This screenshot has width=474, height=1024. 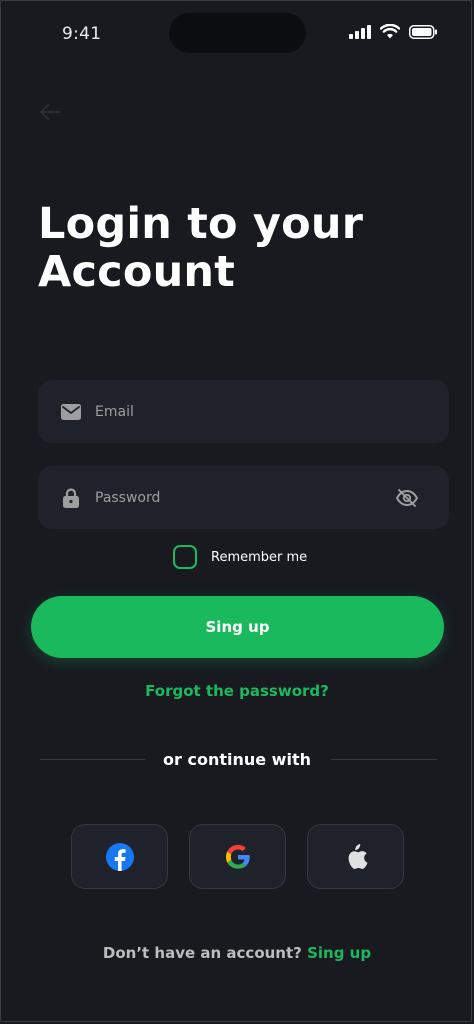 What do you see at coordinates (384, 759) in the screenshot?
I see `divider-line-right` at bounding box center [384, 759].